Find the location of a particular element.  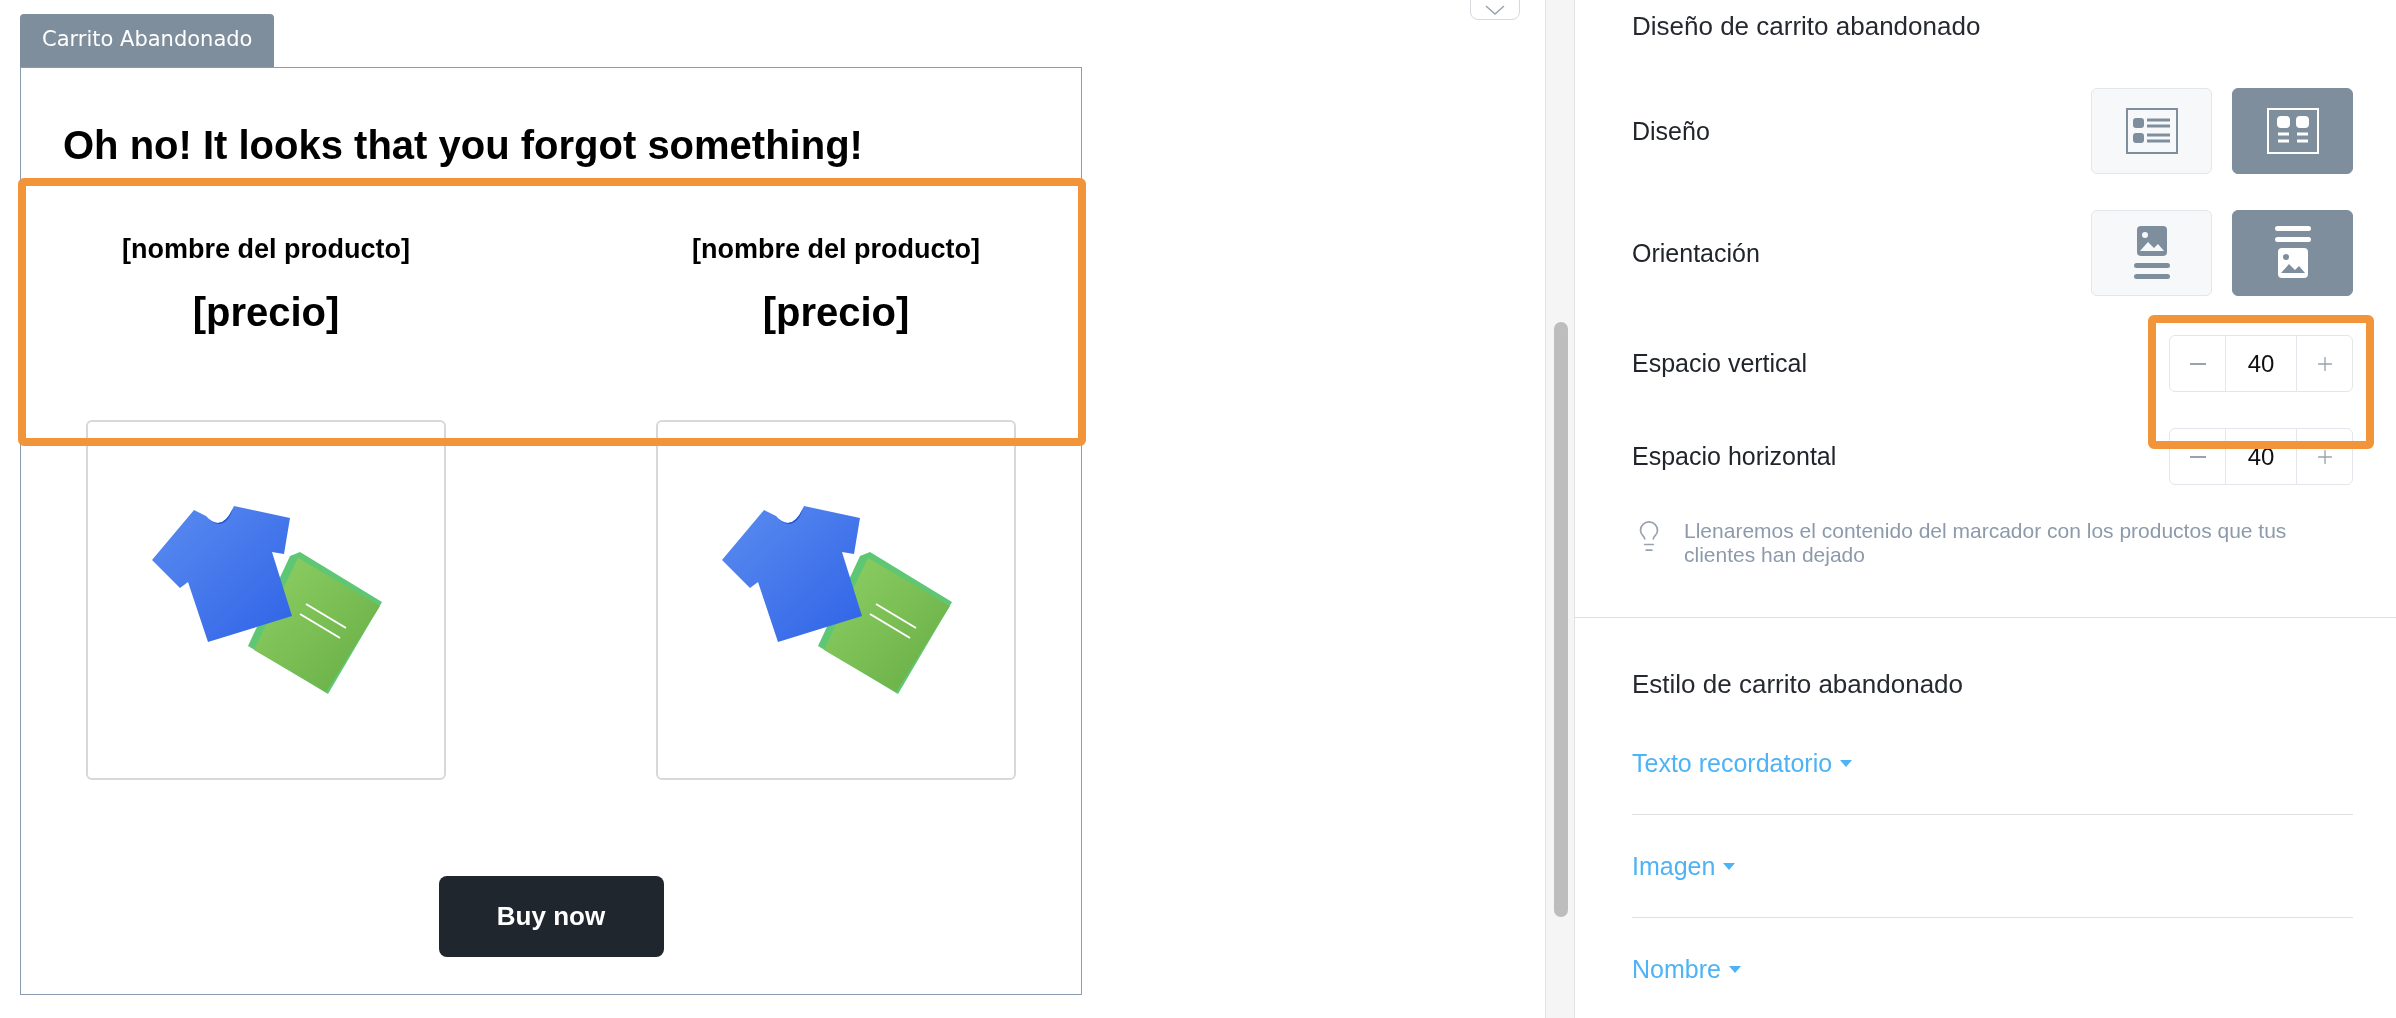

number-field: 40 is located at coordinates (2261, 363).